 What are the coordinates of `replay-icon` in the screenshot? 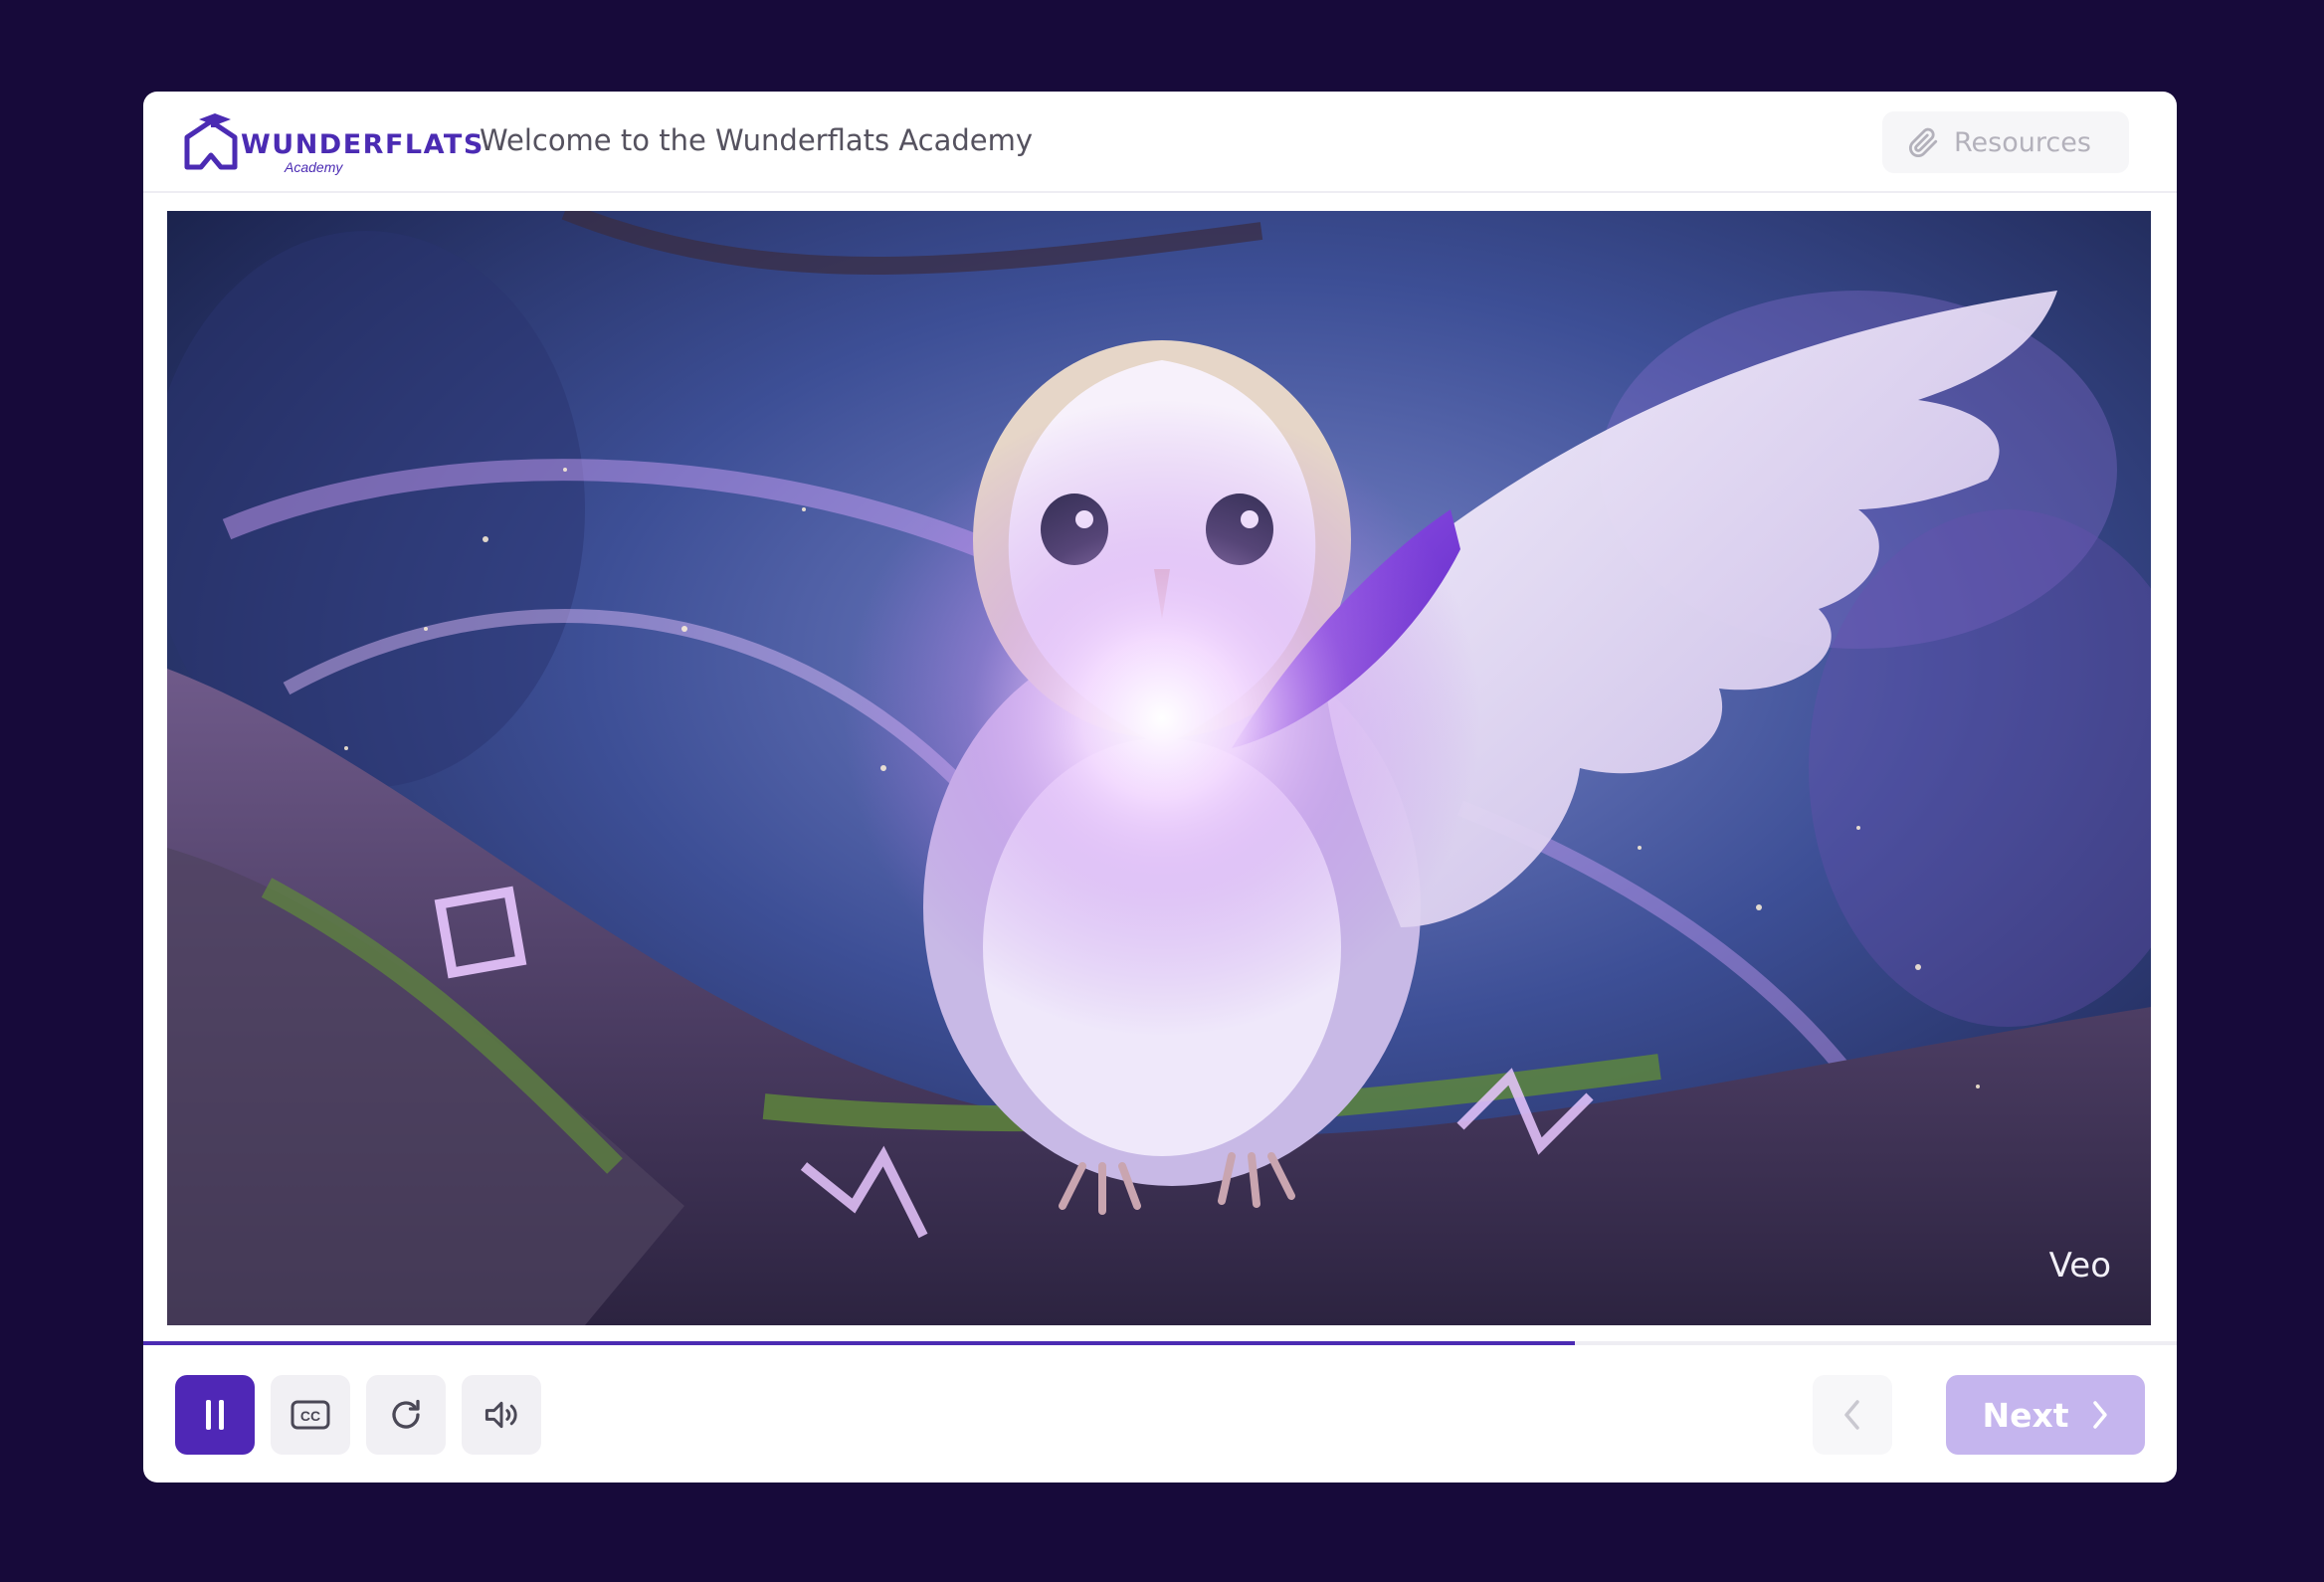 It's located at (406, 1414).